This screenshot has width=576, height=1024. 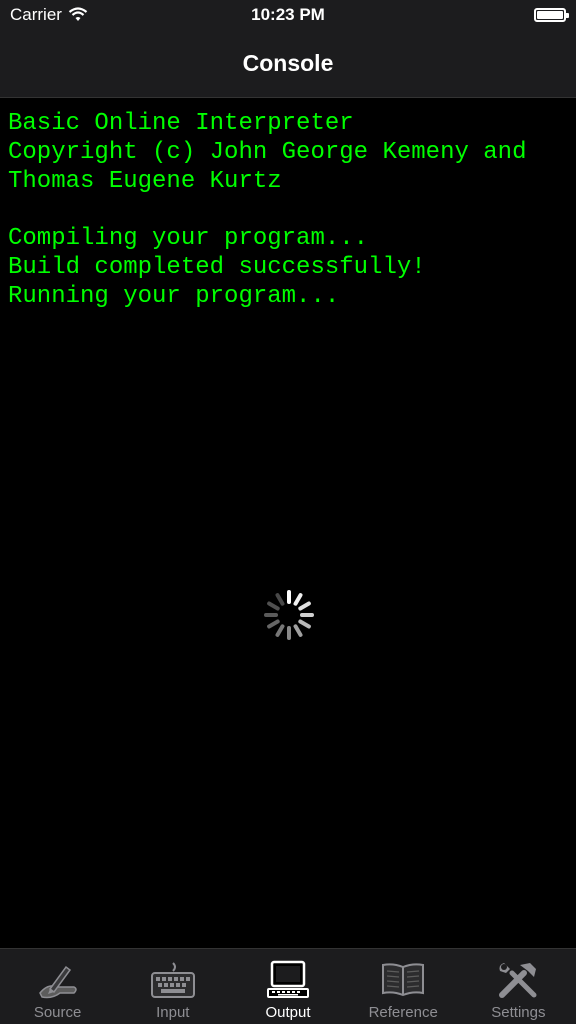 I want to click on console-line: Copyright (c) John George Kemeny and, so click(x=267, y=152).